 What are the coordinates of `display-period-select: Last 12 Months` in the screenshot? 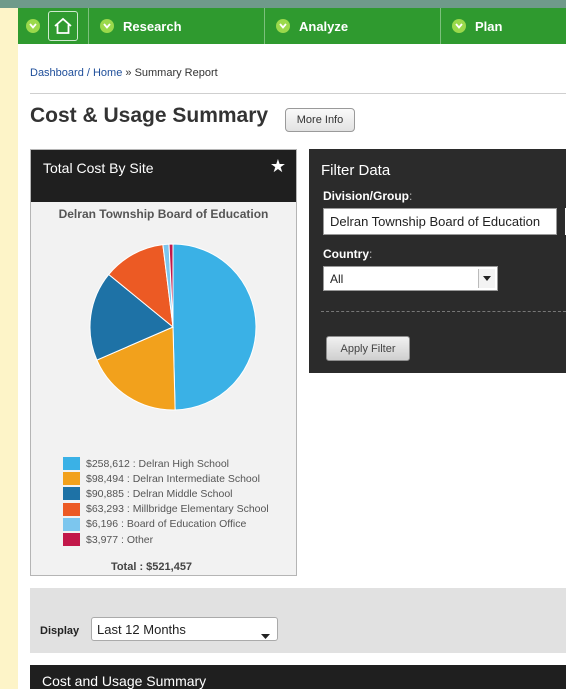 It's located at (184, 629).